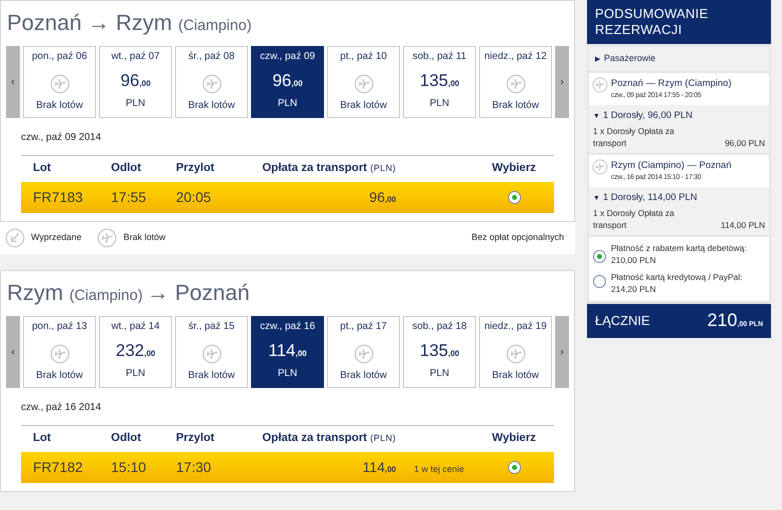 Image resolution: width=782 pixels, height=510 pixels. I want to click on fare-amount: 114,00 PLN, so click(742, 224).